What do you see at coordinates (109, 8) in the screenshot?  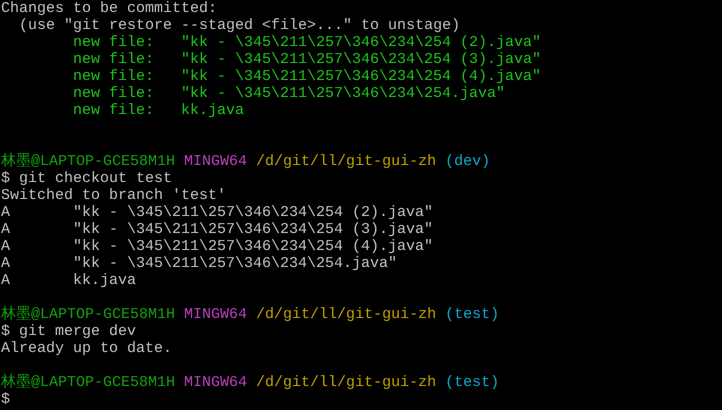 I see `output-text: Changes to be committed:` at bounding box center [109, 8].